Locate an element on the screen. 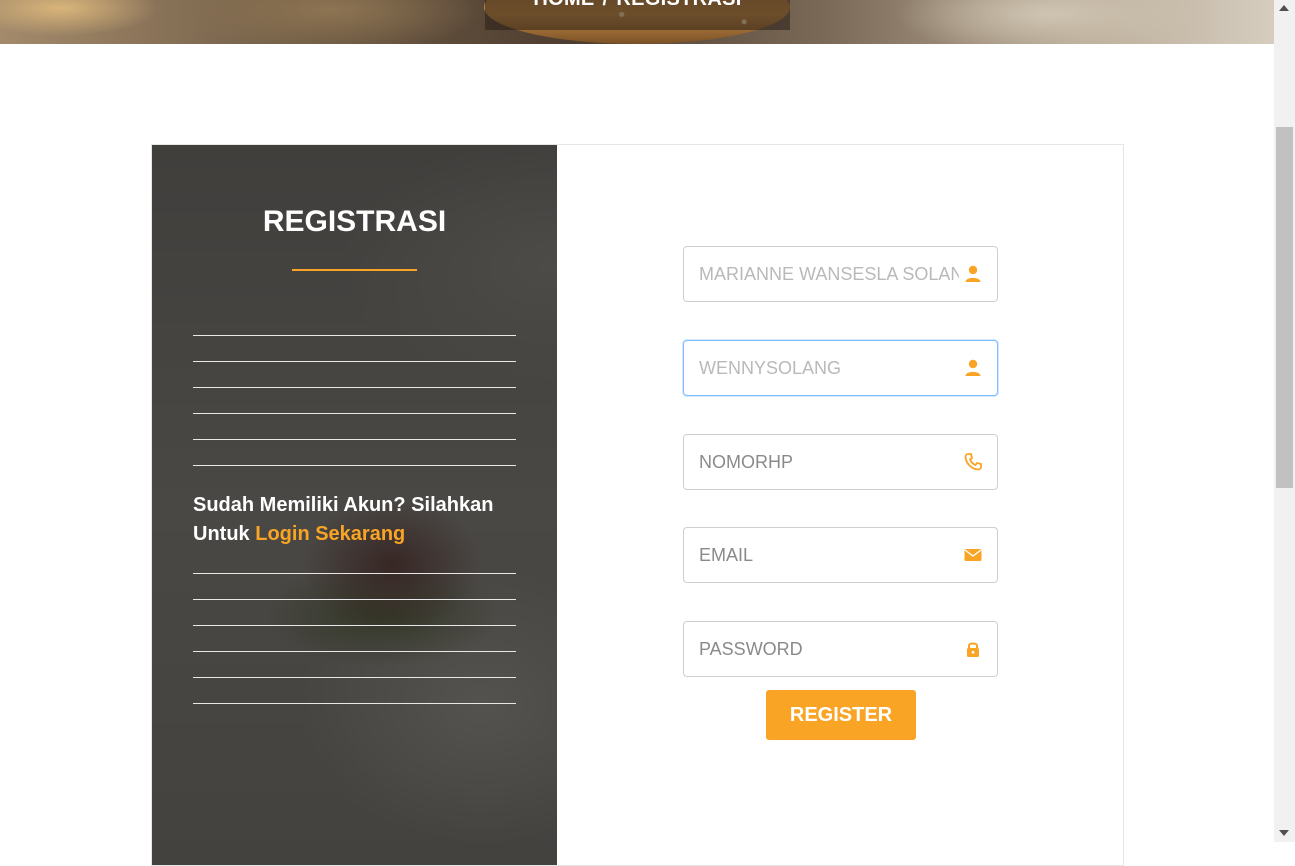 This screenshot has height=866, width=1295. title-underline is located at coordinates (354, 270).